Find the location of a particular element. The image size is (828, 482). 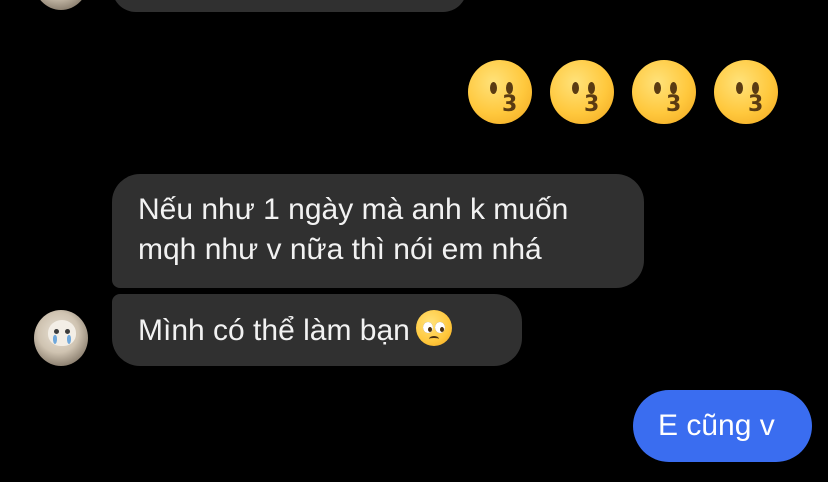

message-bubble: Mình có thể làm bạn is located at coordinates (317, 330).